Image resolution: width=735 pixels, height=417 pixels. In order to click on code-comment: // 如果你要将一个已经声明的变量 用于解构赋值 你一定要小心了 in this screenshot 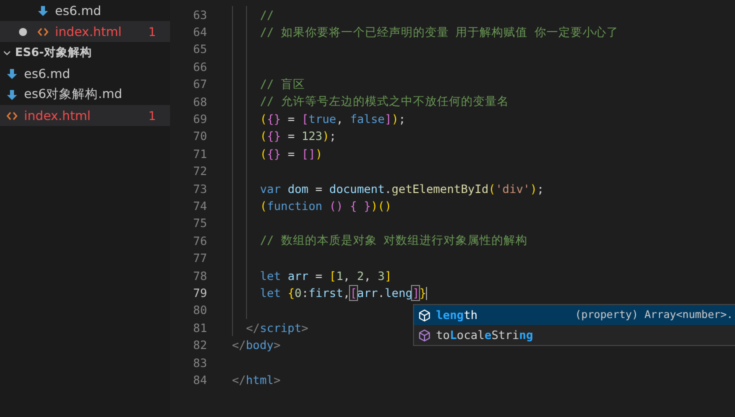, I will do `click(439, 32)`.